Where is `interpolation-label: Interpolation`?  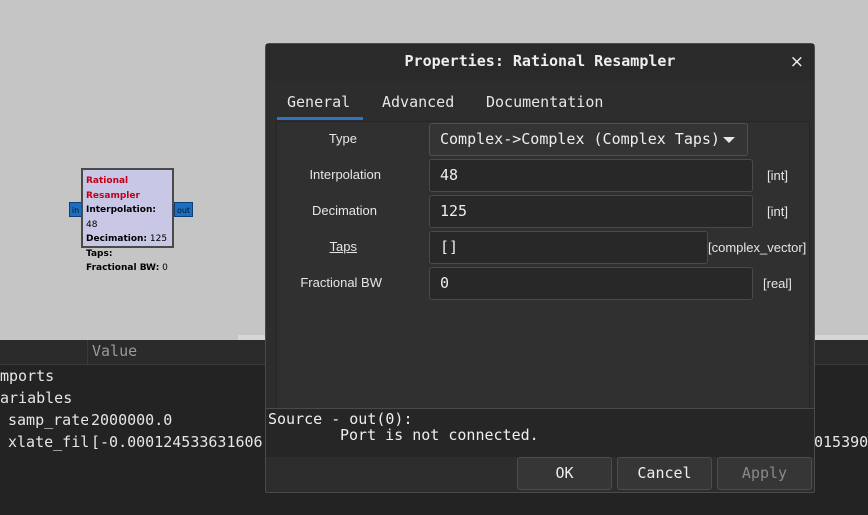
interpolation-label: Interpolation is located at coordinates (345, 174).